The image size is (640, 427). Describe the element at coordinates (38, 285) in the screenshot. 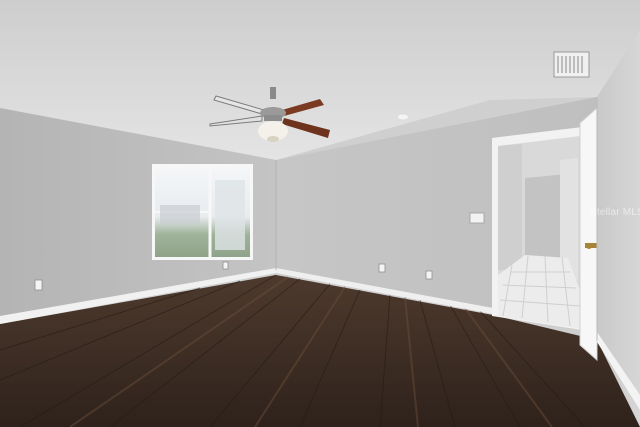

I see `outlet-left` at that location.